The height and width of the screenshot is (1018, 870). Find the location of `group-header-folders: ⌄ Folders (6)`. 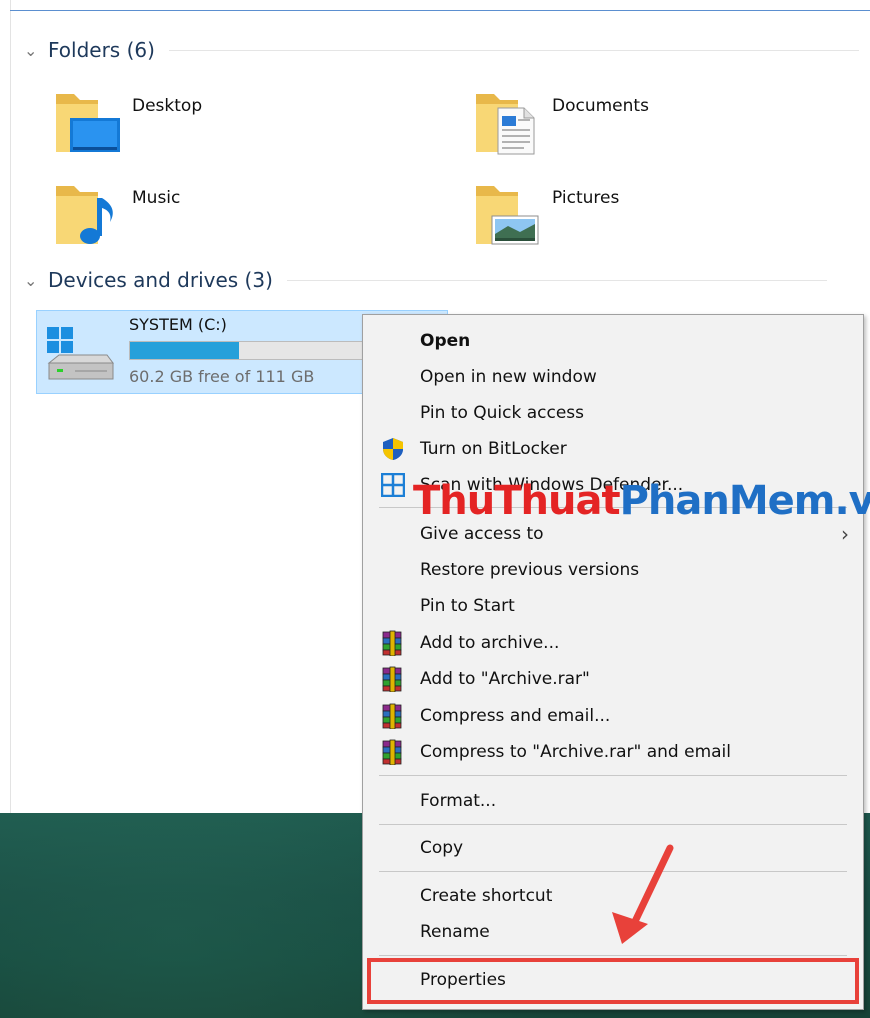

group-header-folders: ⌄ Folders (6) is located at coordinates (441, 50).